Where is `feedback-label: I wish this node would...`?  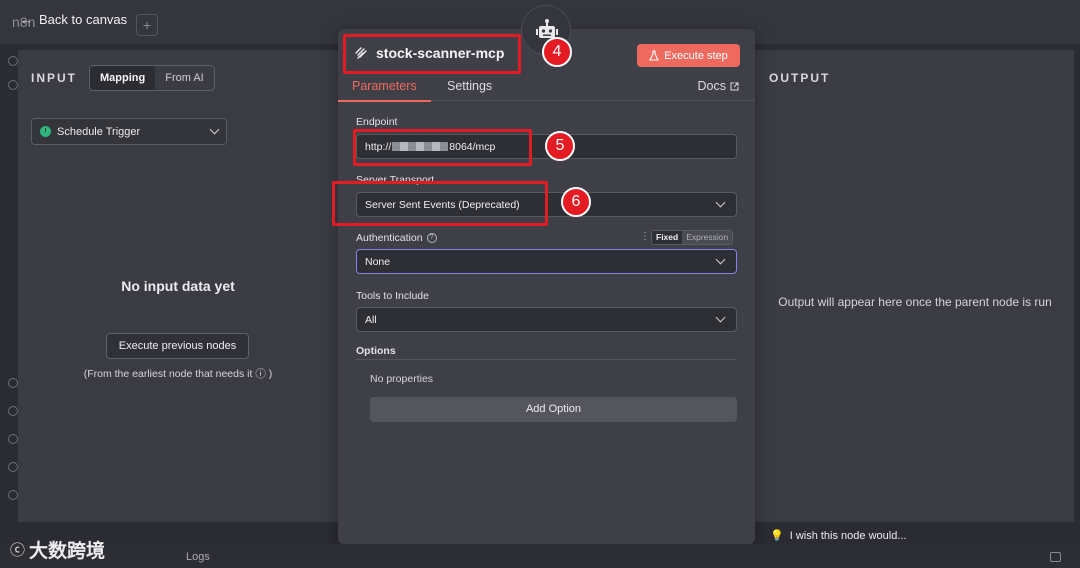
feedback-label: I wish this node would... is located at coordinates (848, 535).